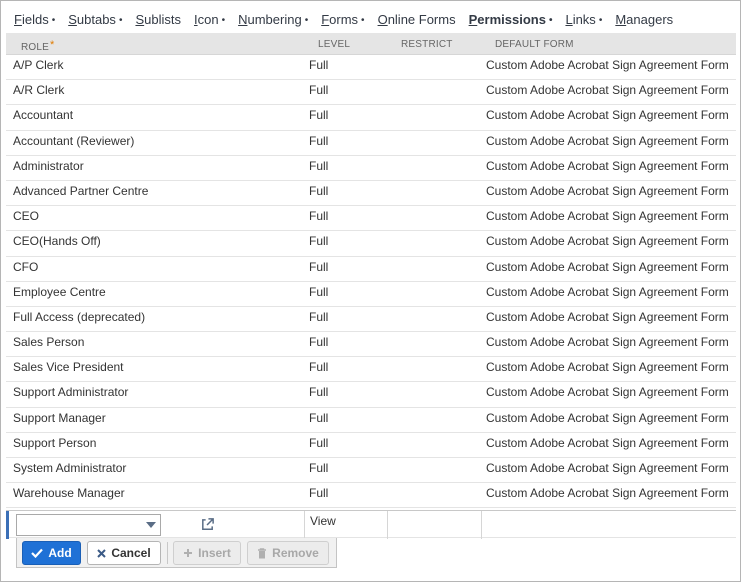  What do you see at coordinates (69, 493) in the screenshot?
I see `cell-role: Warehouse Manager` at bounding box center [69, 493].